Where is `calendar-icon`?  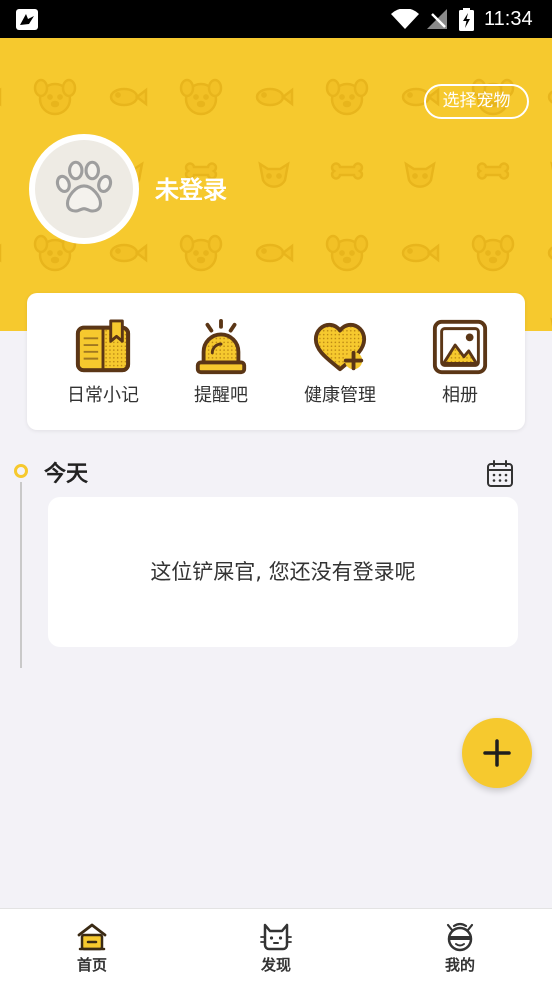
calendar-icon is located at coordinates (500, 474).